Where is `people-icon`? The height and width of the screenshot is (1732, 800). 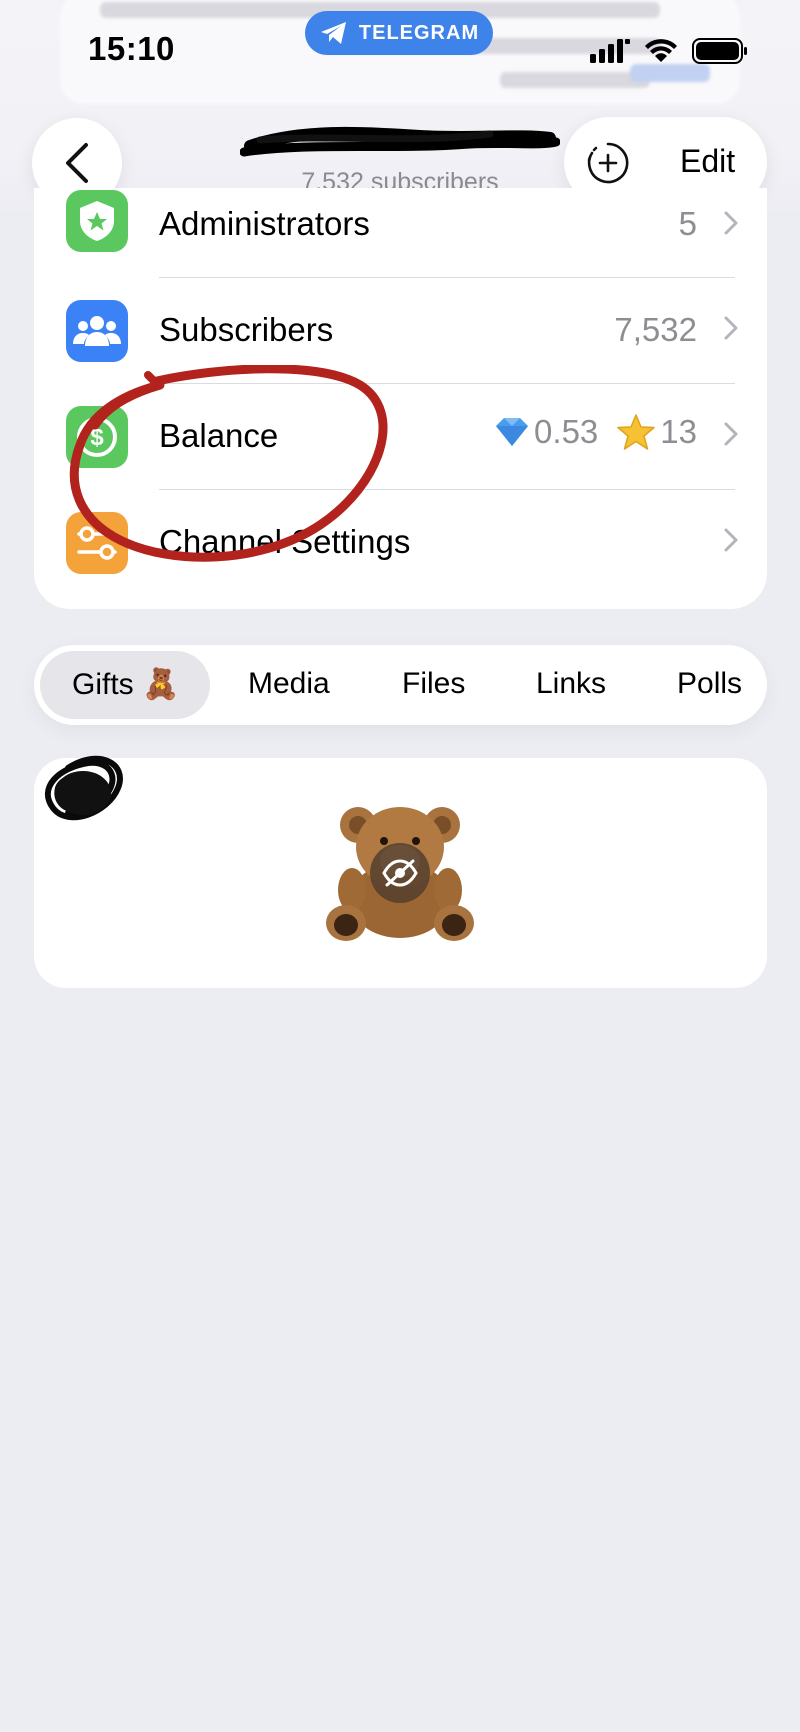 people-icon is located at coordinates (97, 331).